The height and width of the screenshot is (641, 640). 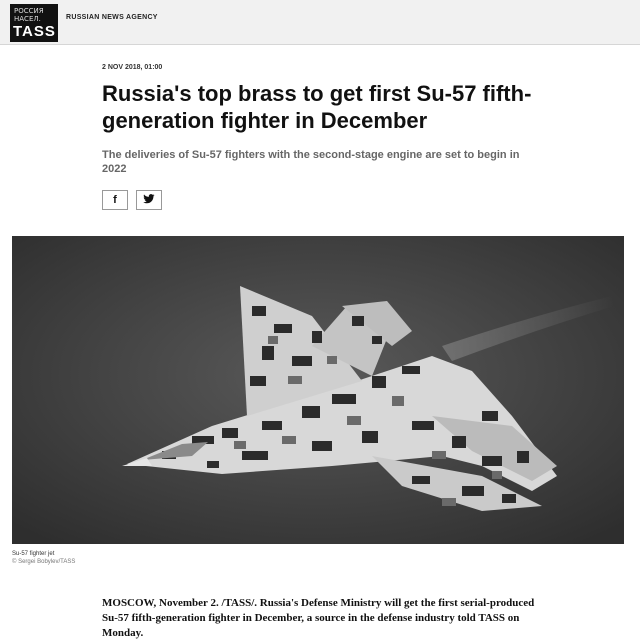 What do you see at coordinates (112, 17) in the screenshot?
I see `agency-name: RUSSIAN NEWS AGENCY` at bounding box center [112, 17].